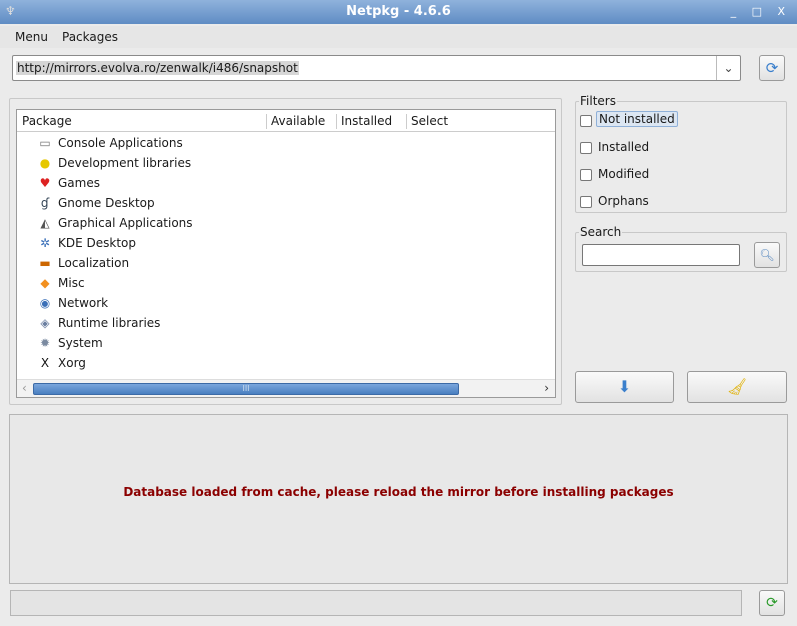  I want to click on search-button: 🔍︎, so click(767, 255).